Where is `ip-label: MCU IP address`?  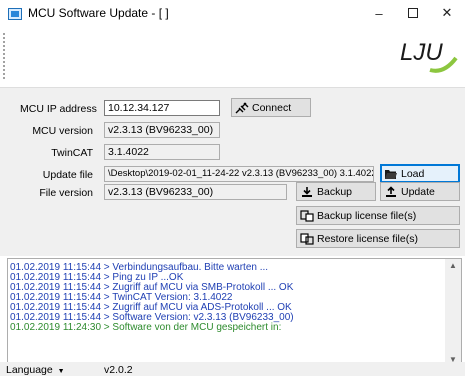
ip-label: MCU IP address is located at coordinates (58, 109).